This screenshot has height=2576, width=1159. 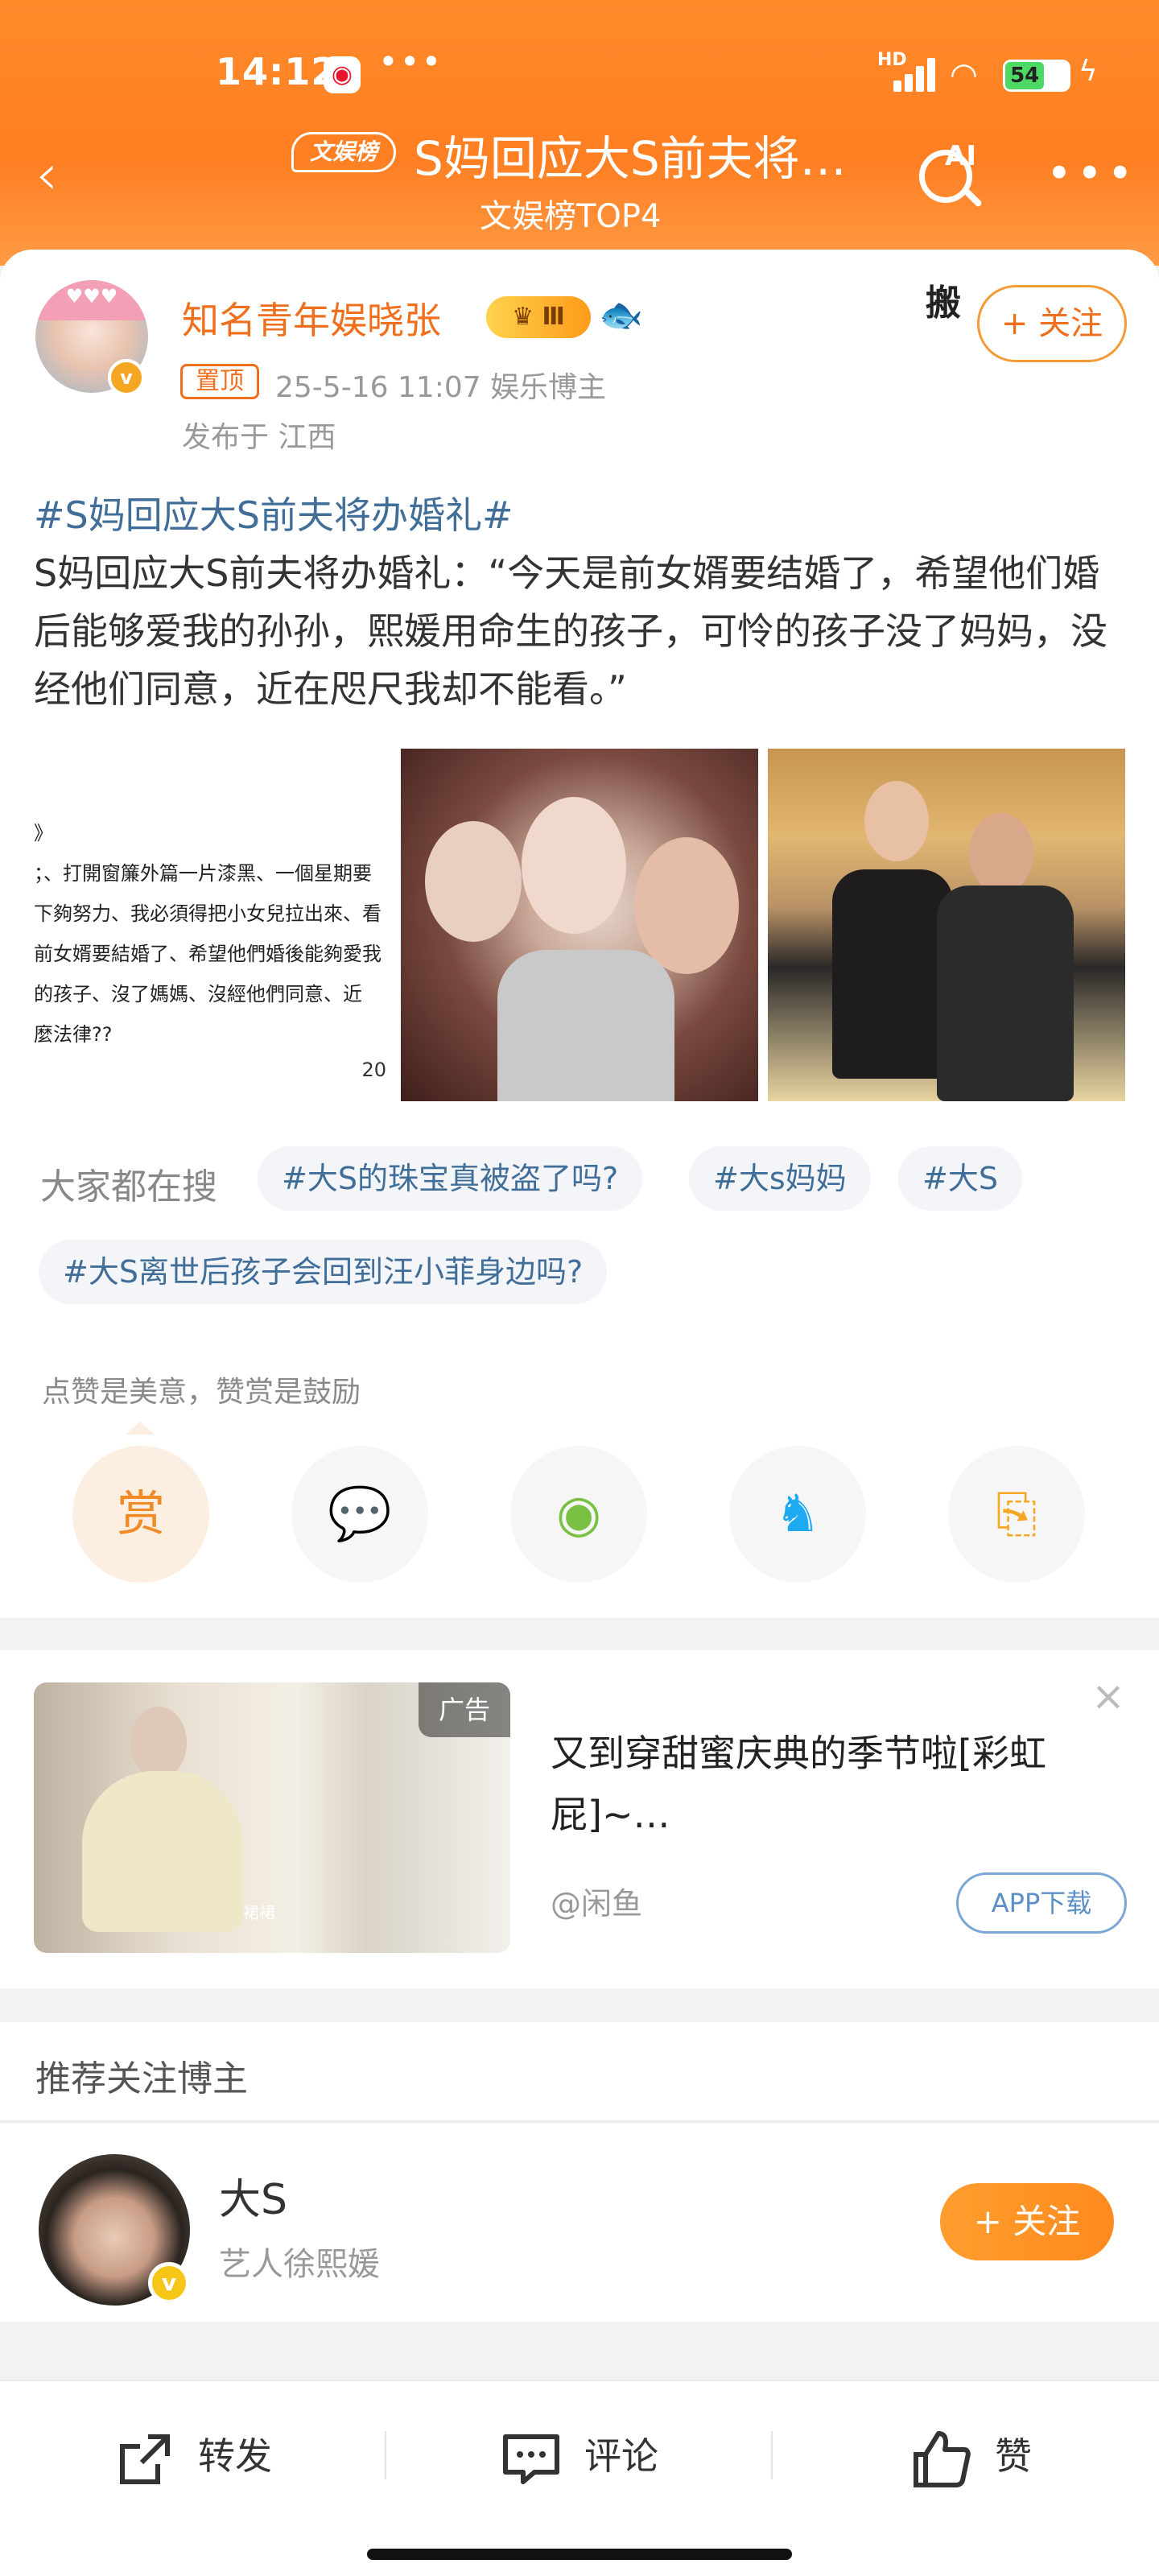 What do you see at coordinates (918, 74) in the screenshot?
I see `signal-icon` at bounding box center [918, 74].